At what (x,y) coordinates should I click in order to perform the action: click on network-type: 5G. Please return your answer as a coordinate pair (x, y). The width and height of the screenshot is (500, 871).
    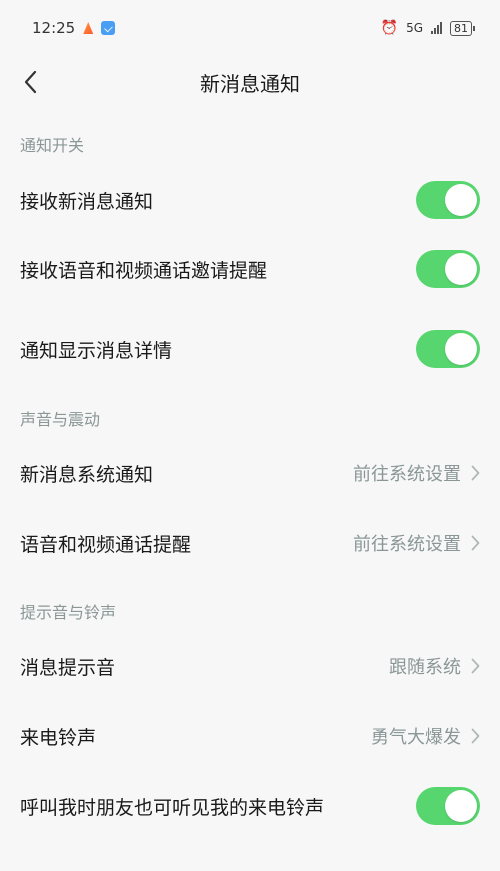
    Looking at the image, I should click on (414, 28).